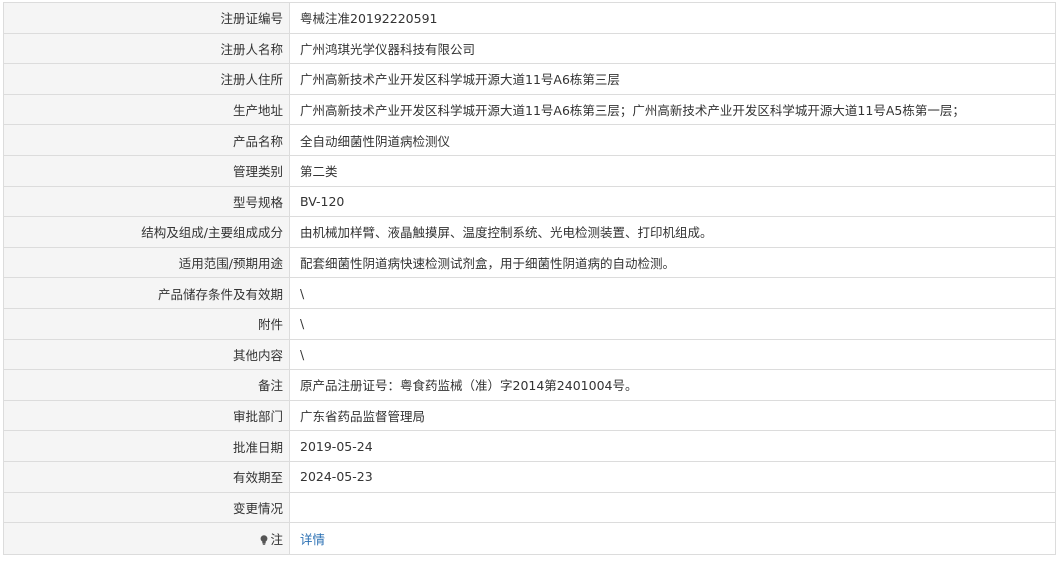 The image size is (1060, 561). I want to click on table-row: 管理类别 第二类, so click(529, 170).